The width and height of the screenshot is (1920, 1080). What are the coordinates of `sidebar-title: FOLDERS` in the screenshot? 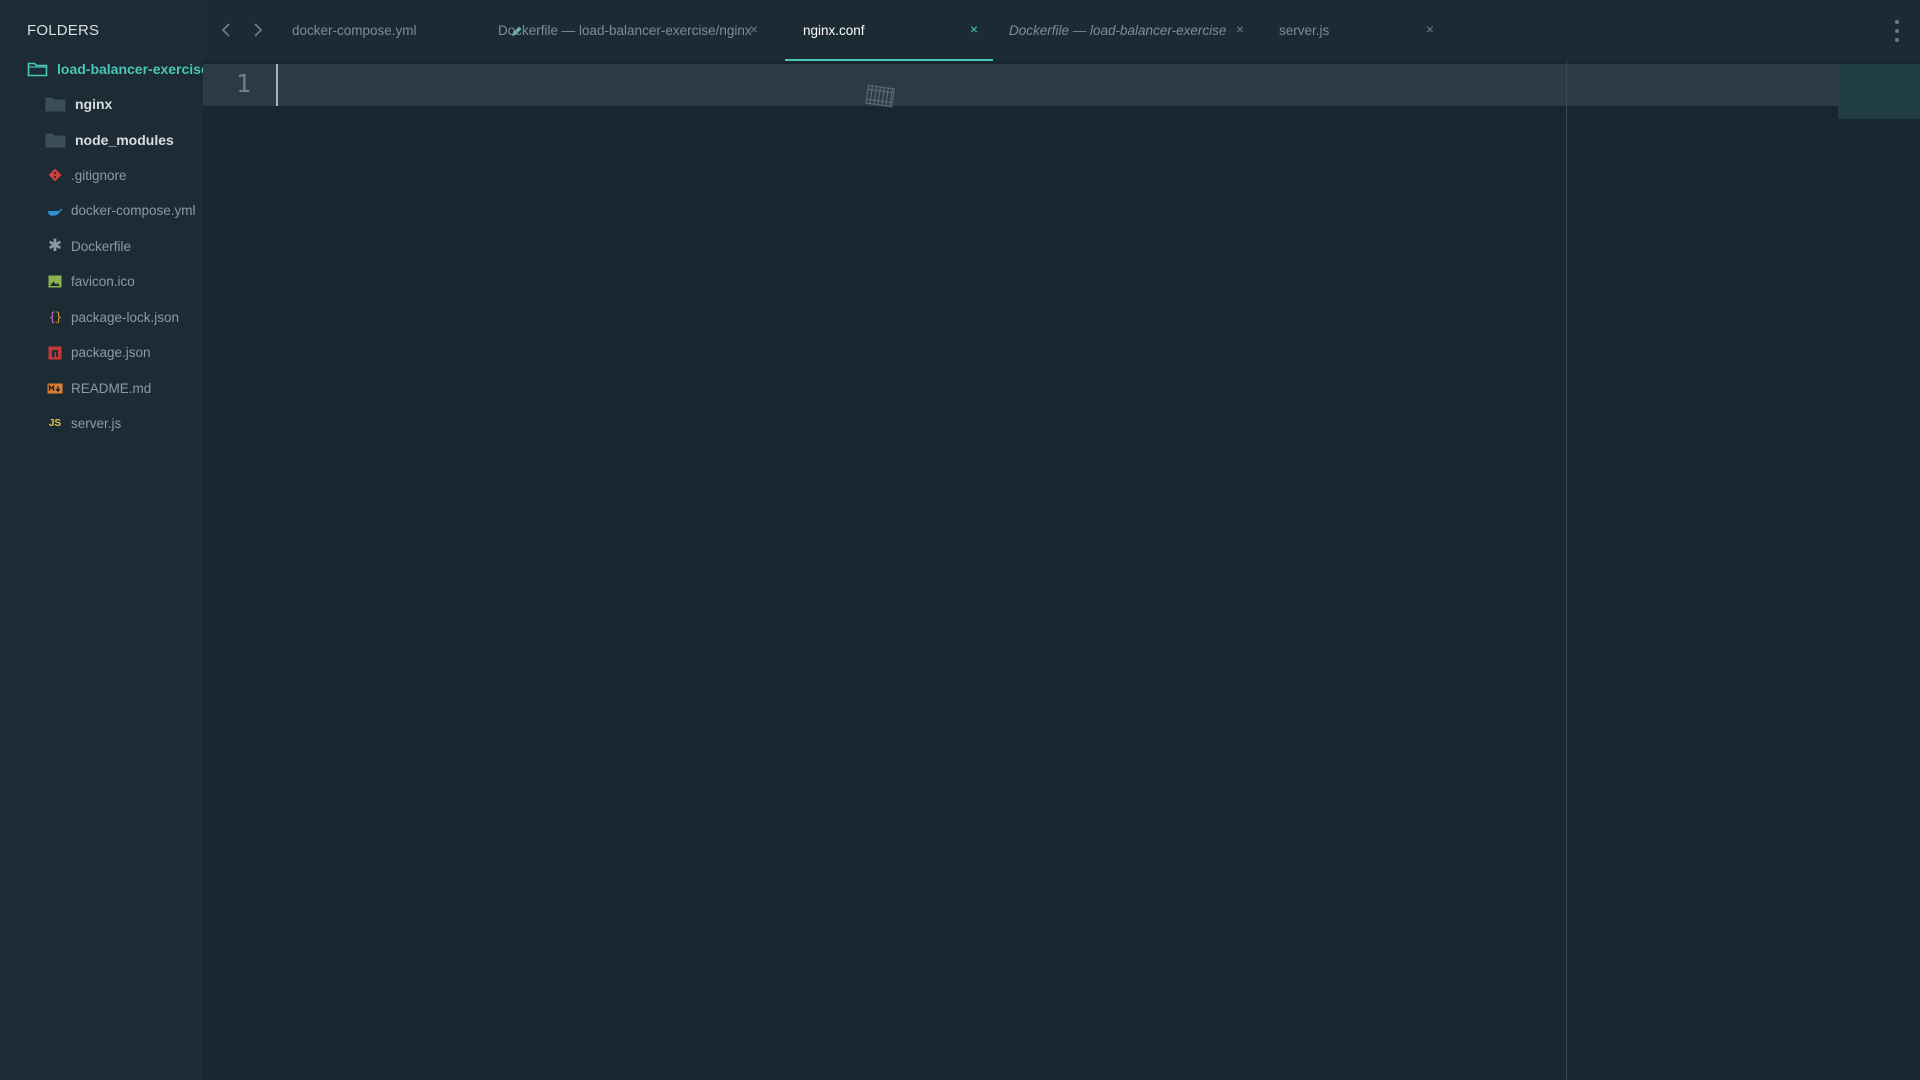 It's located at (63, 30).